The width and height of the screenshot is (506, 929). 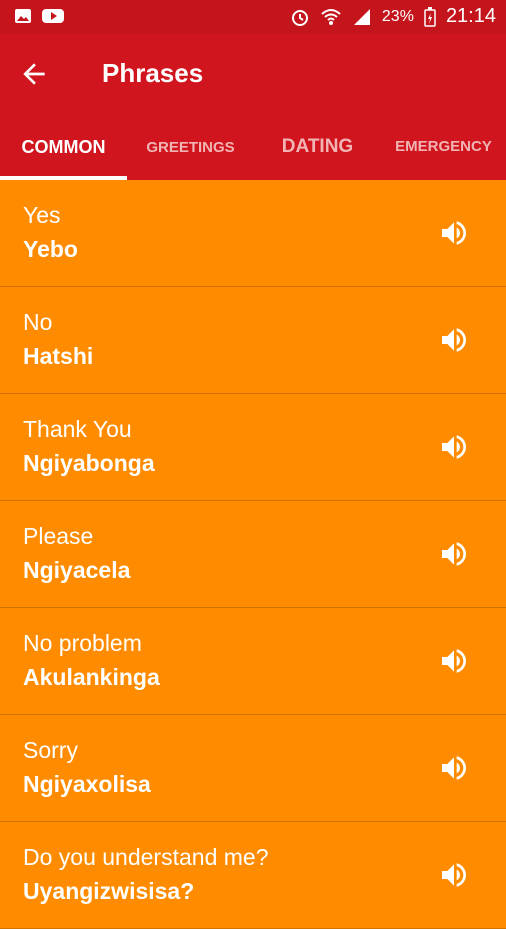 What do you see at coordinates (109, 891) in the screenshot?
I see `phrase-zulu: Uyangizwisisa?` at bounding box center [109, 891].